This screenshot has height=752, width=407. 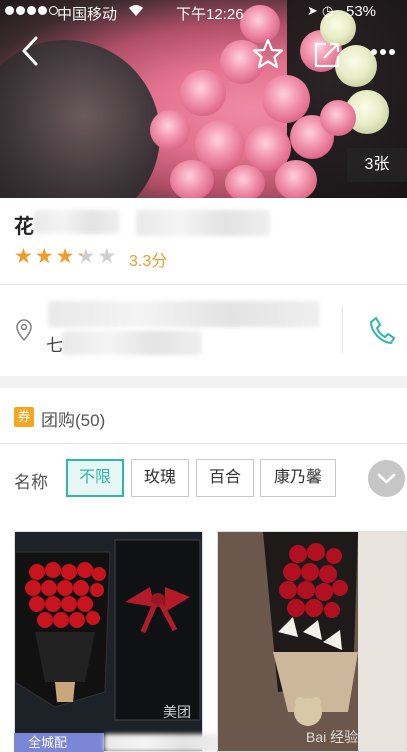 What do you see at coordinates (24, 330) in the screenshot?
I see `location-pin-icon` at bounding box center [24, 330].